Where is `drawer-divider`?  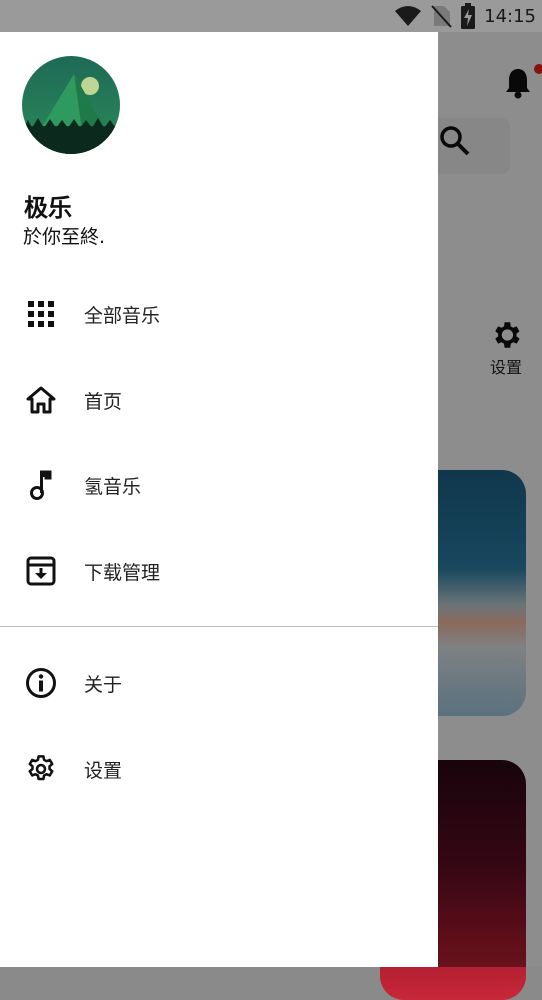 drawer-divider is located at coordinates (219, 626).